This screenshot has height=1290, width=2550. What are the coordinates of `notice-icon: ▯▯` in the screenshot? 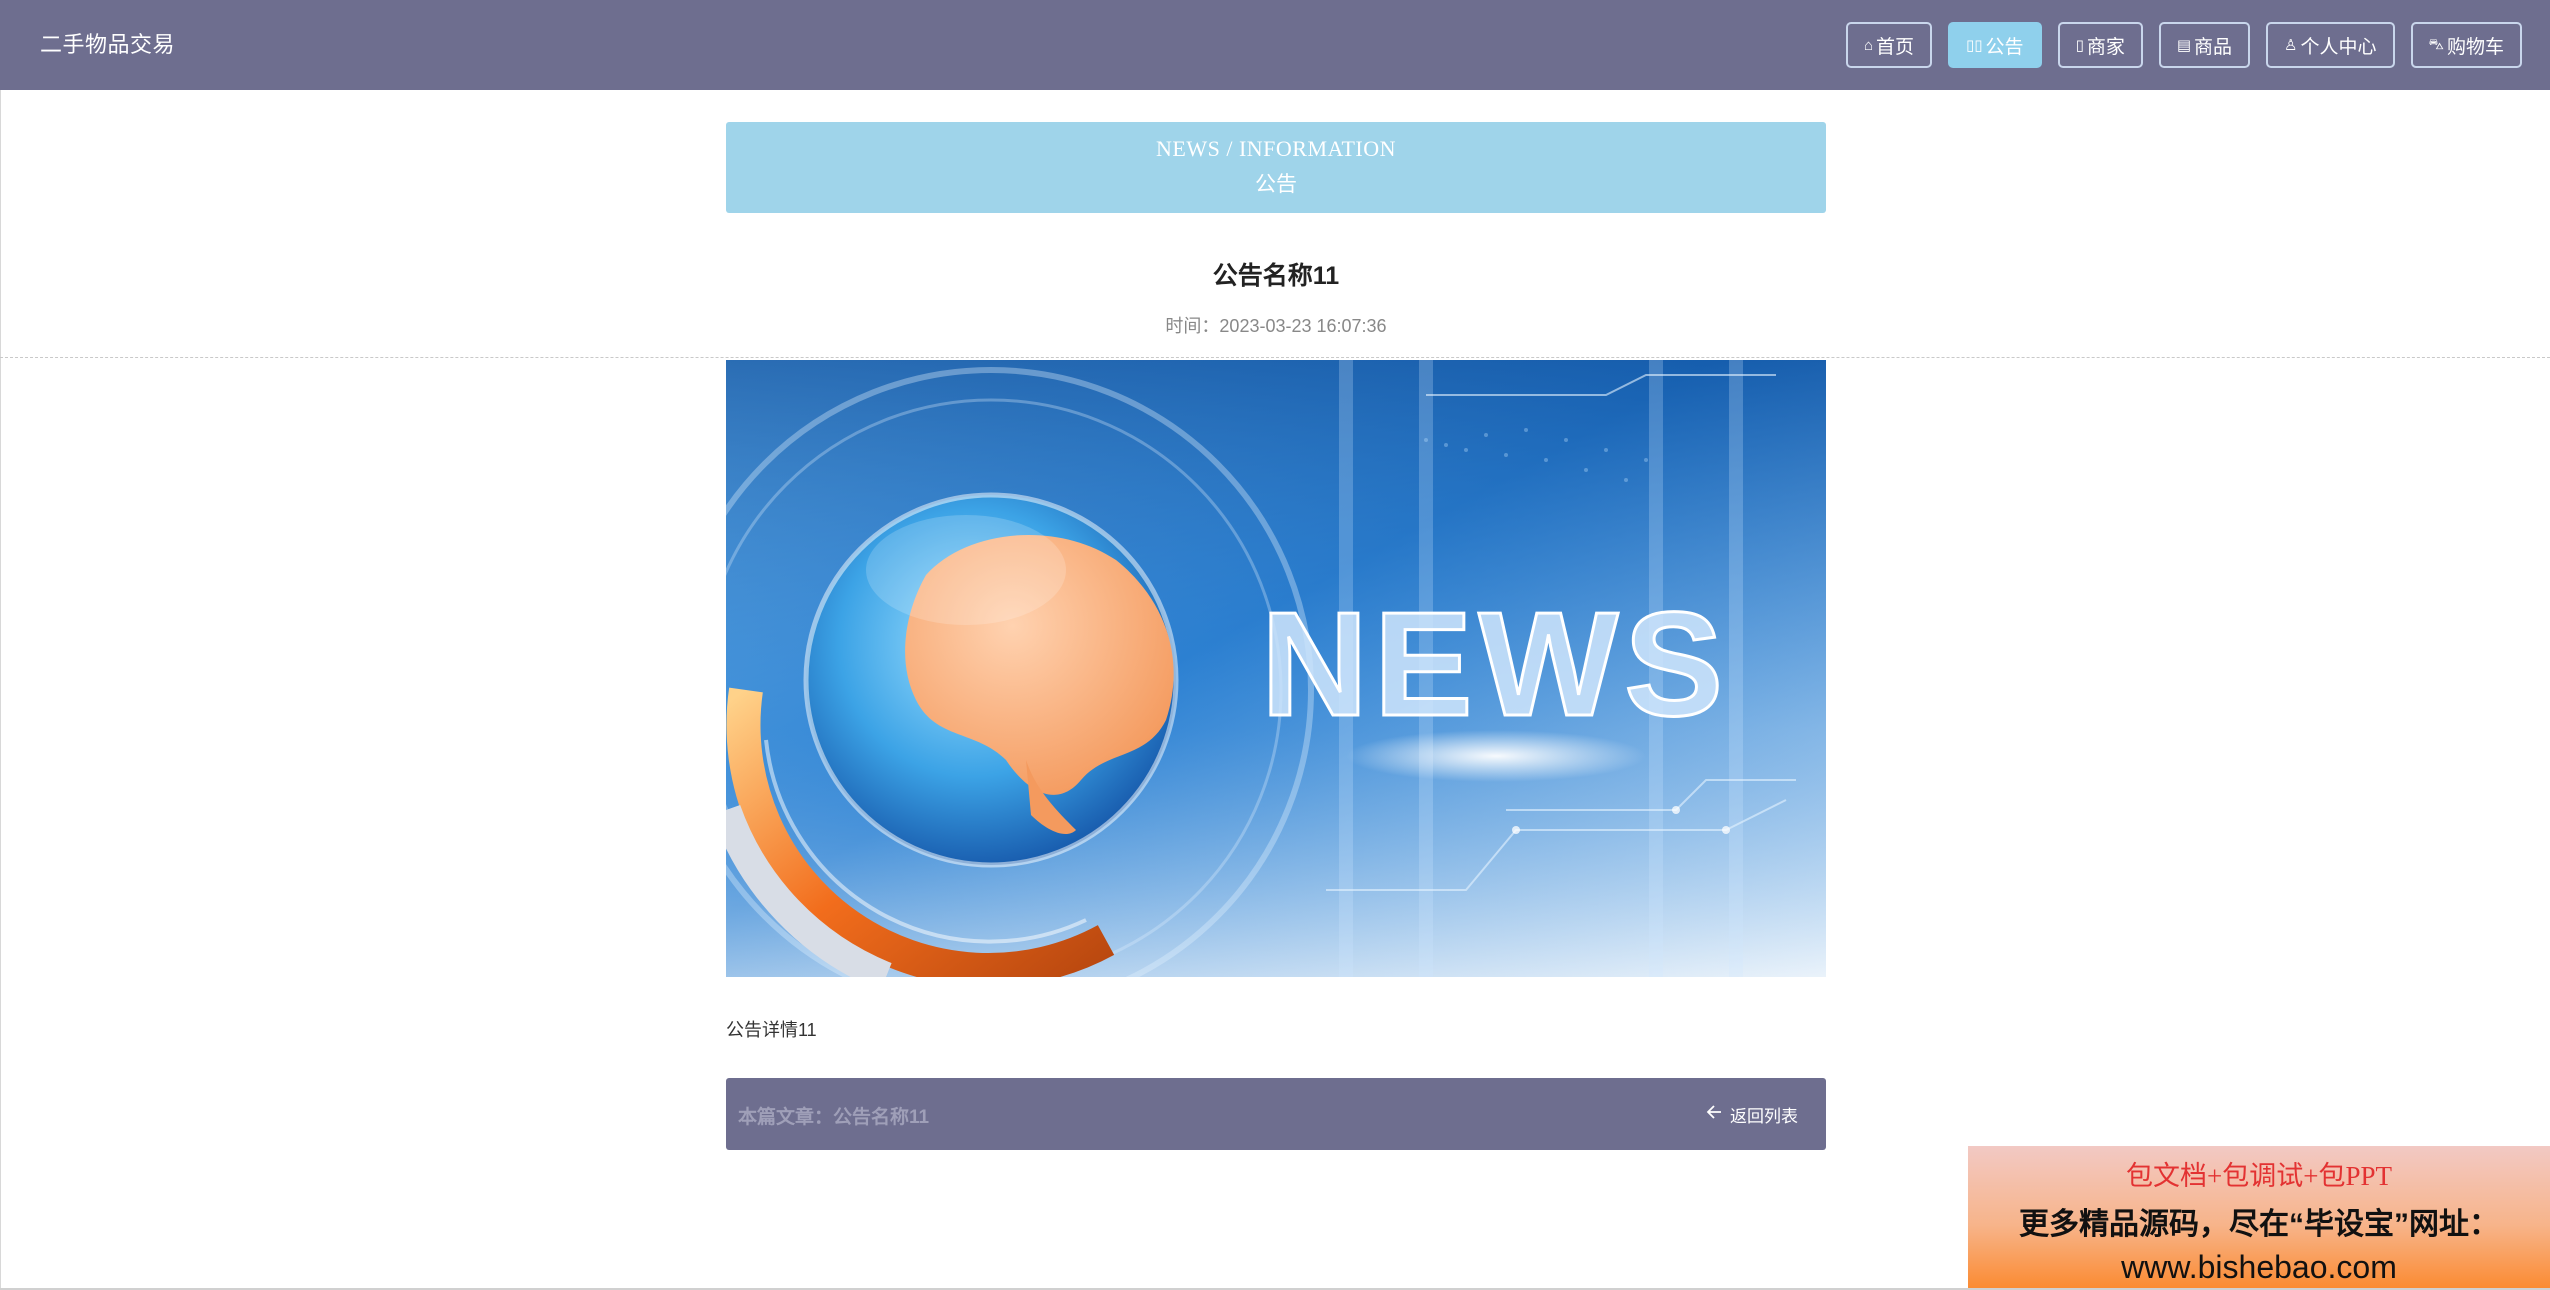 It's located at (1974, 45).